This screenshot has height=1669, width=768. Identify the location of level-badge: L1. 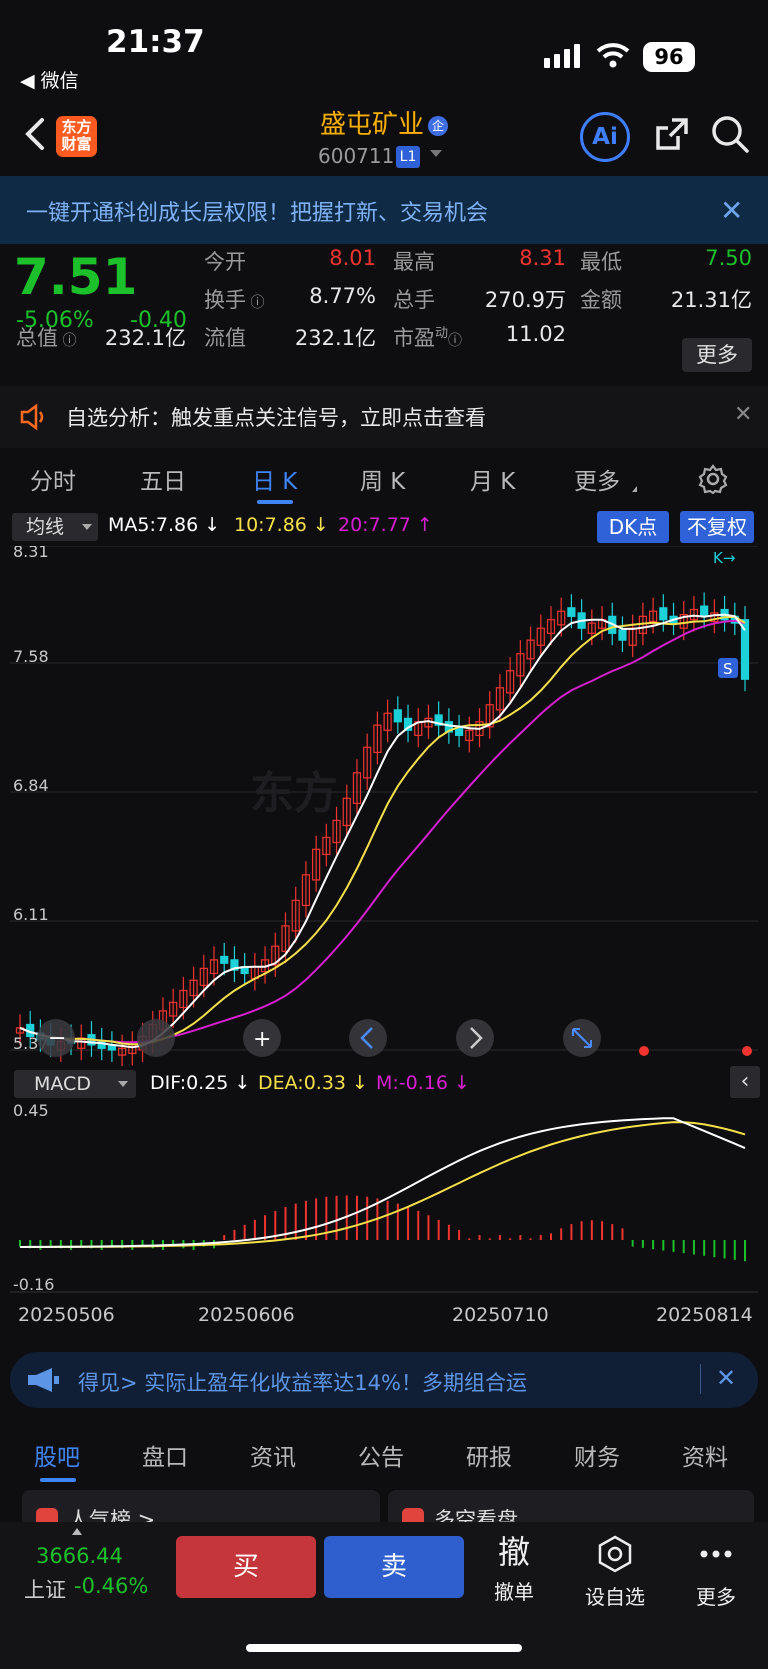
(408, 157).